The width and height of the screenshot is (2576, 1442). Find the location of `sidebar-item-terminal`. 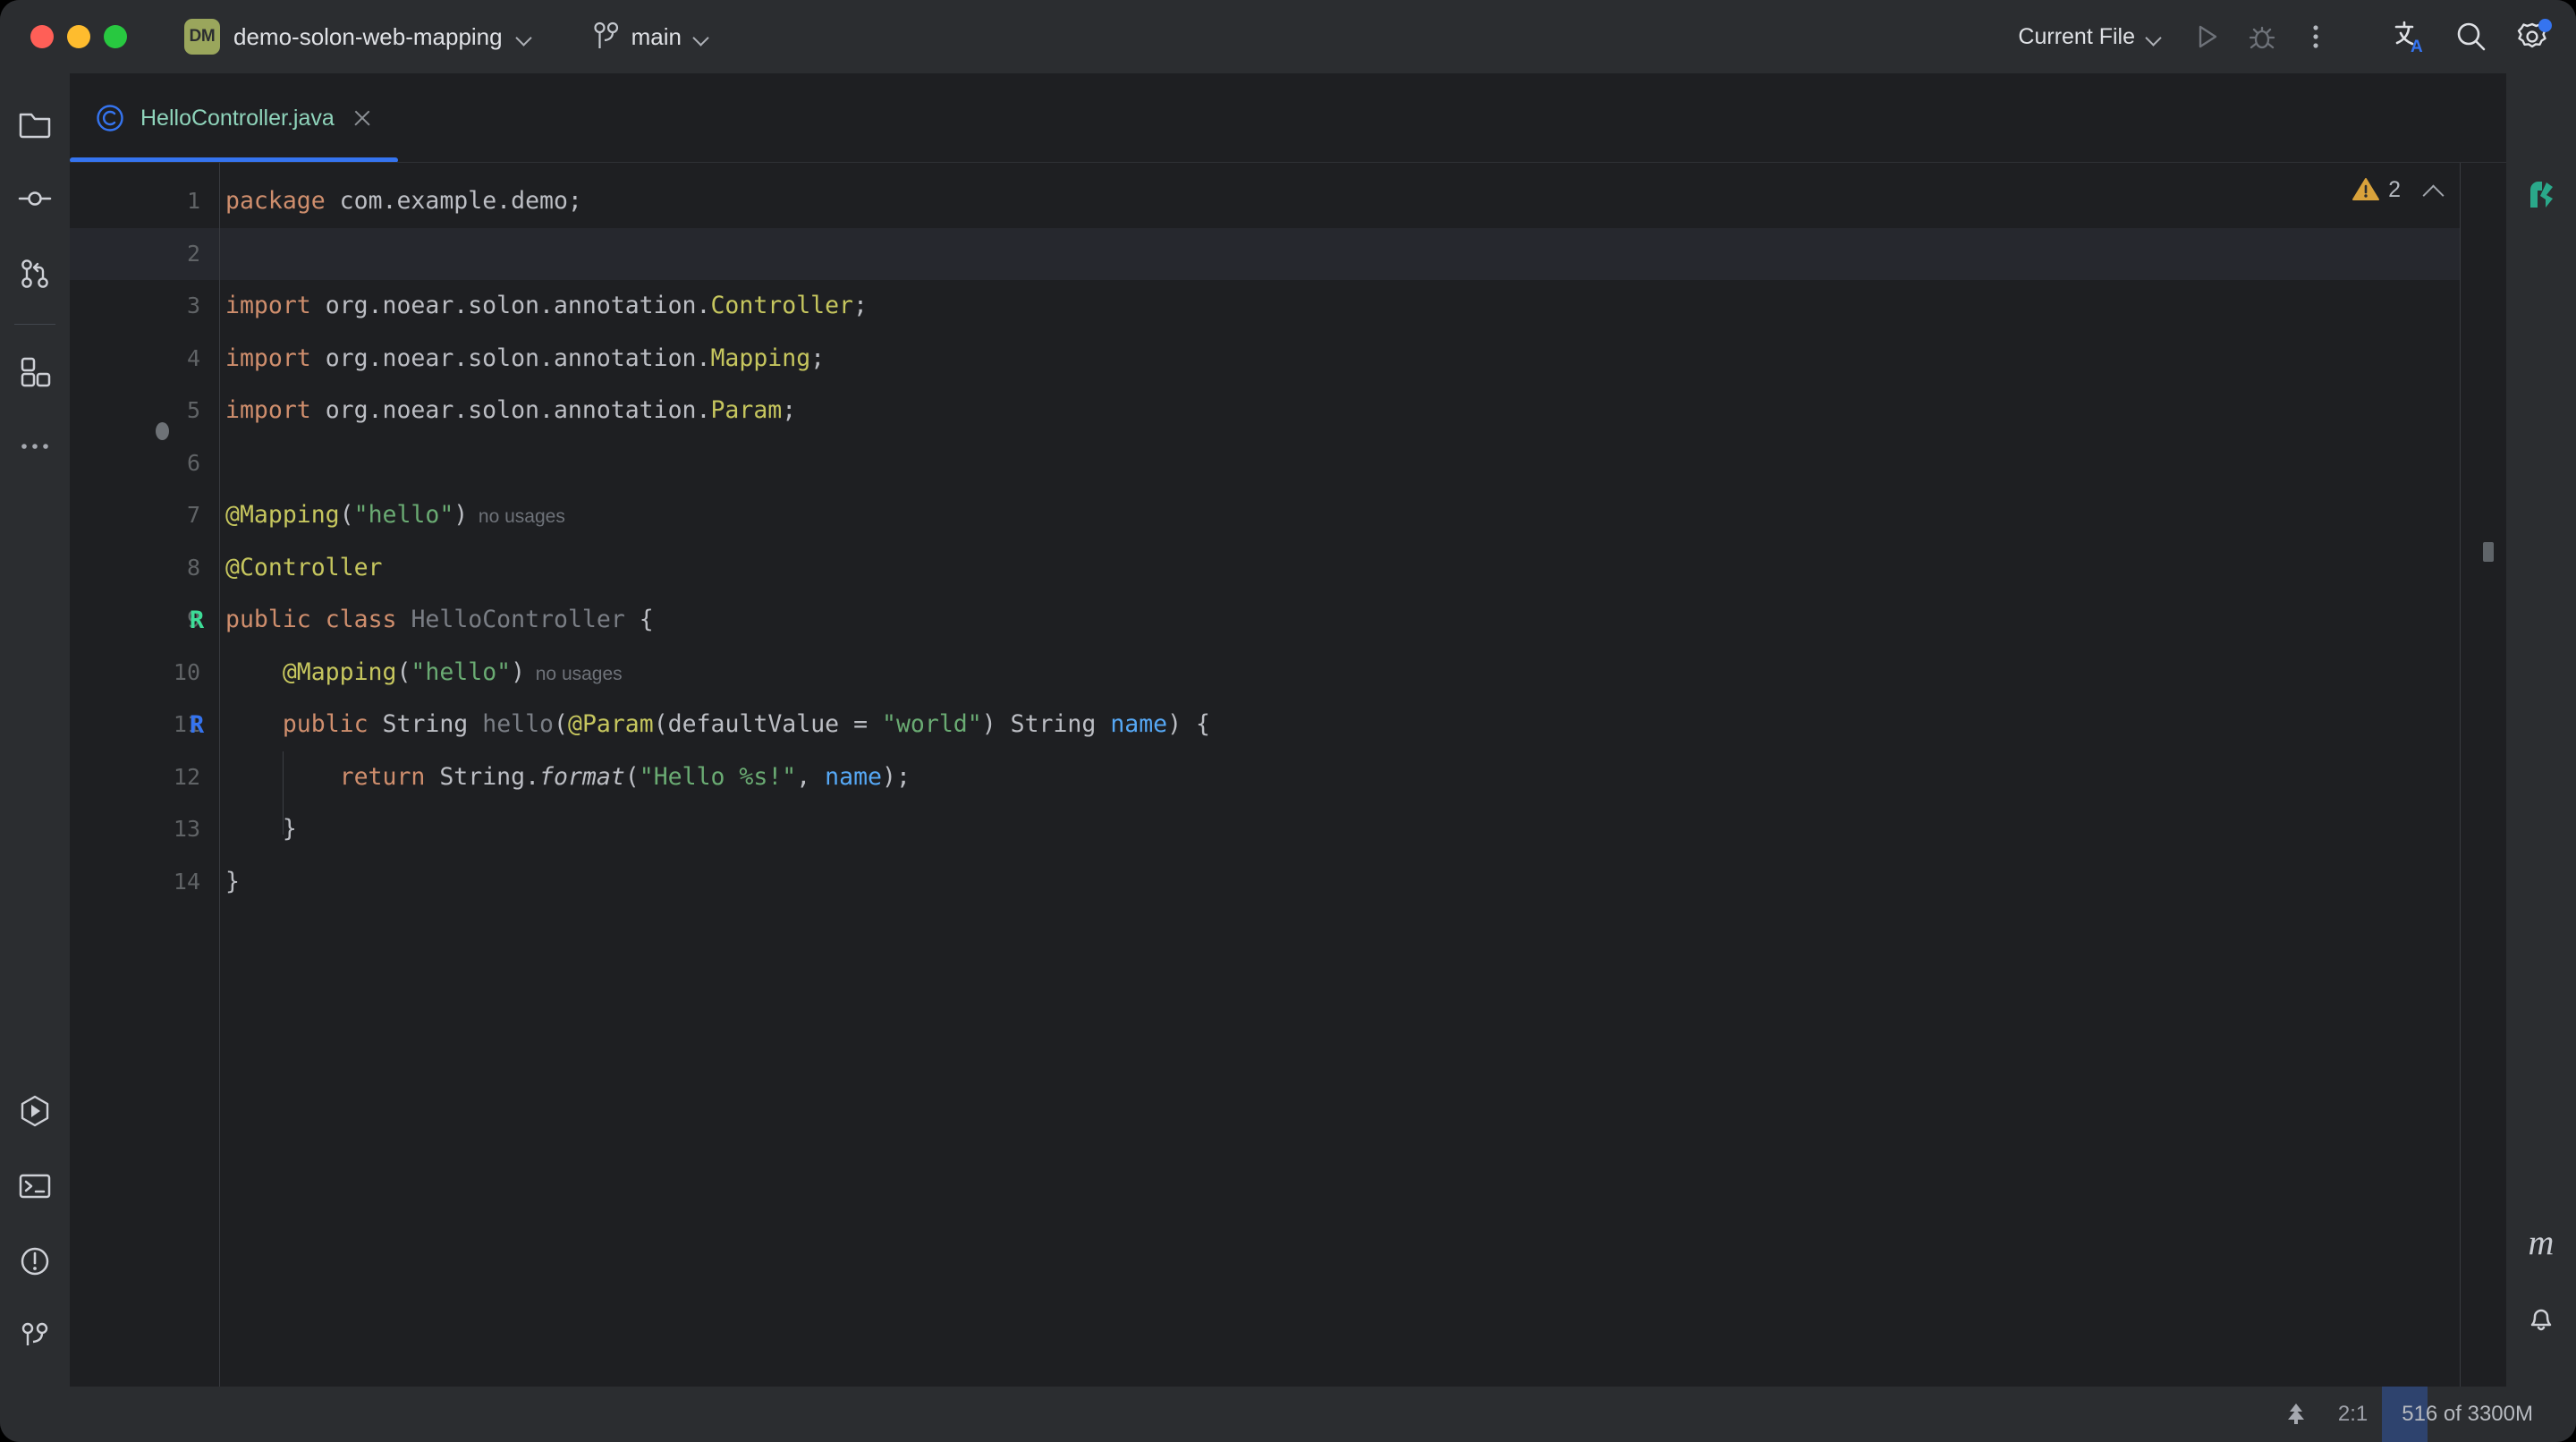

sidebar-item-terminal is located at coordinates (34, 1186).